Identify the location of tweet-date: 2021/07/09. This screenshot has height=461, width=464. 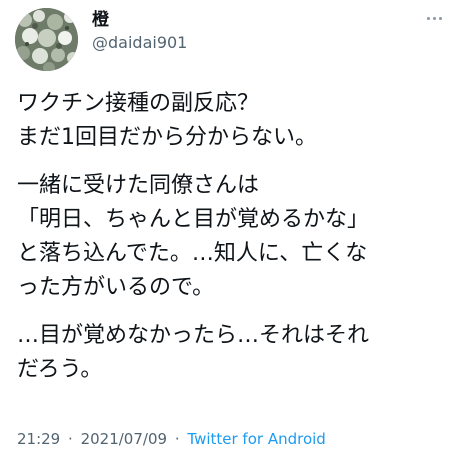
(124, 439).